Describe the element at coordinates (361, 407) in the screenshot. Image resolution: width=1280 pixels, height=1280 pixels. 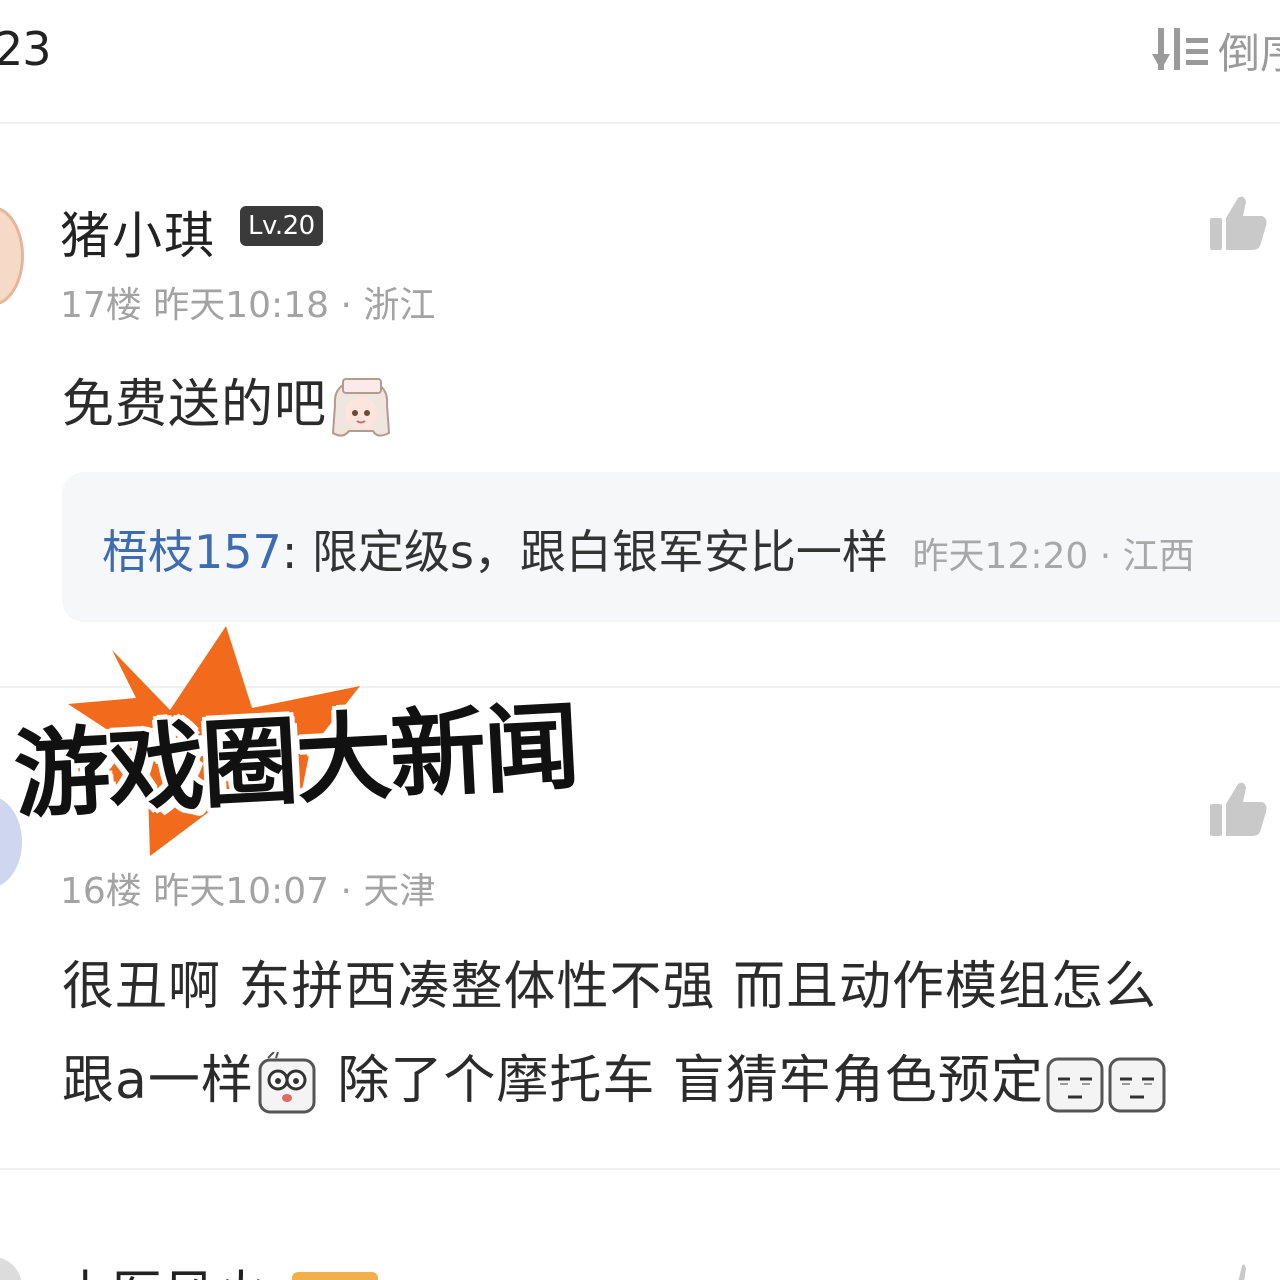
I see `cartoon-girl-emoji` at that location.